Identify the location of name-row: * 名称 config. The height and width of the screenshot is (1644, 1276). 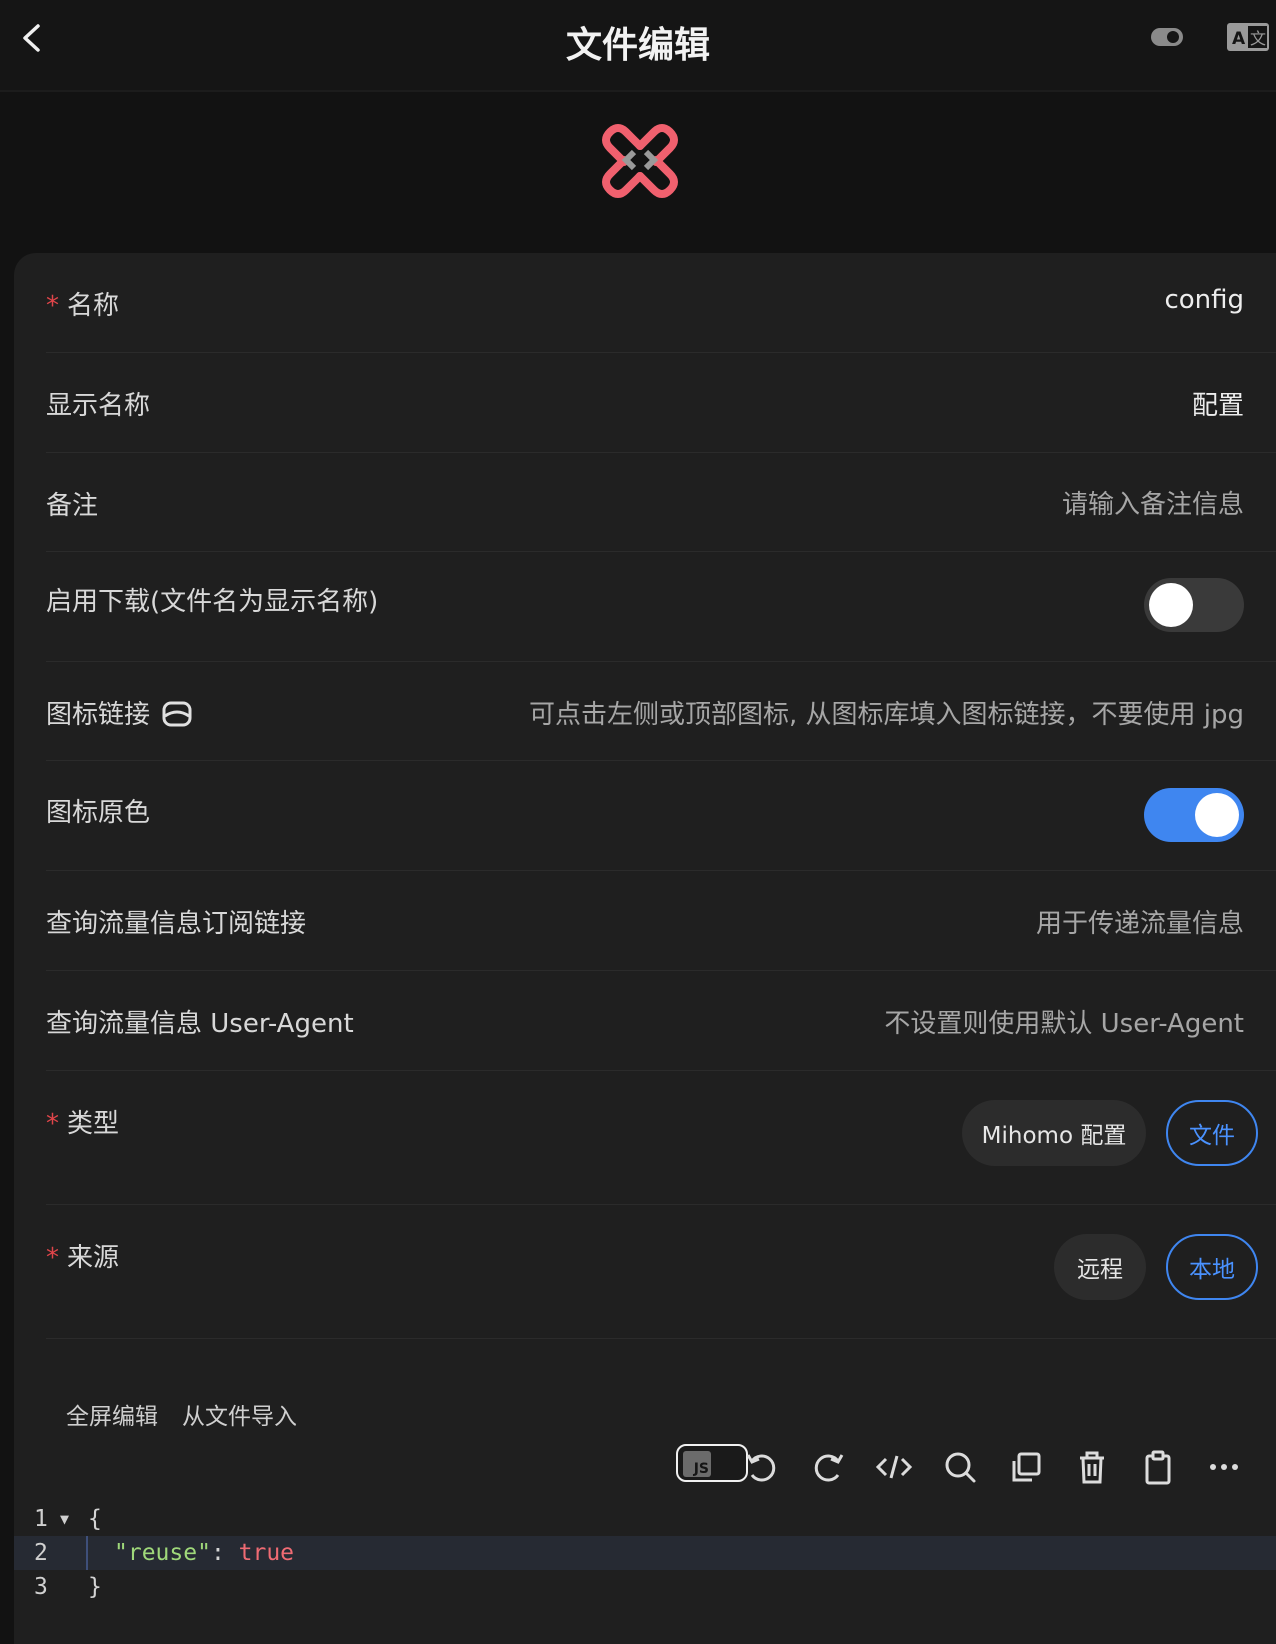
(661, 303).